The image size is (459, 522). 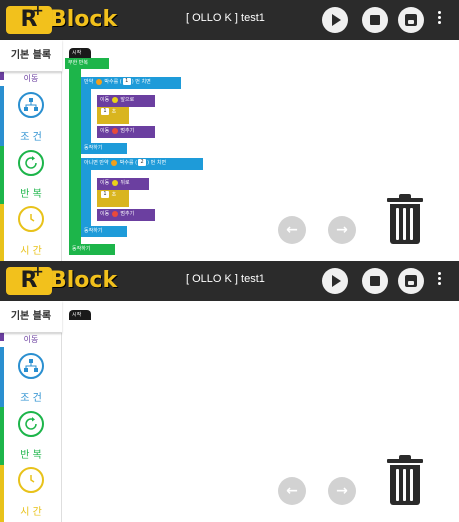 I want to click on else-if-block: 아니면 만약 박수를 (2) 번 치면, so click(x=142, y=164).